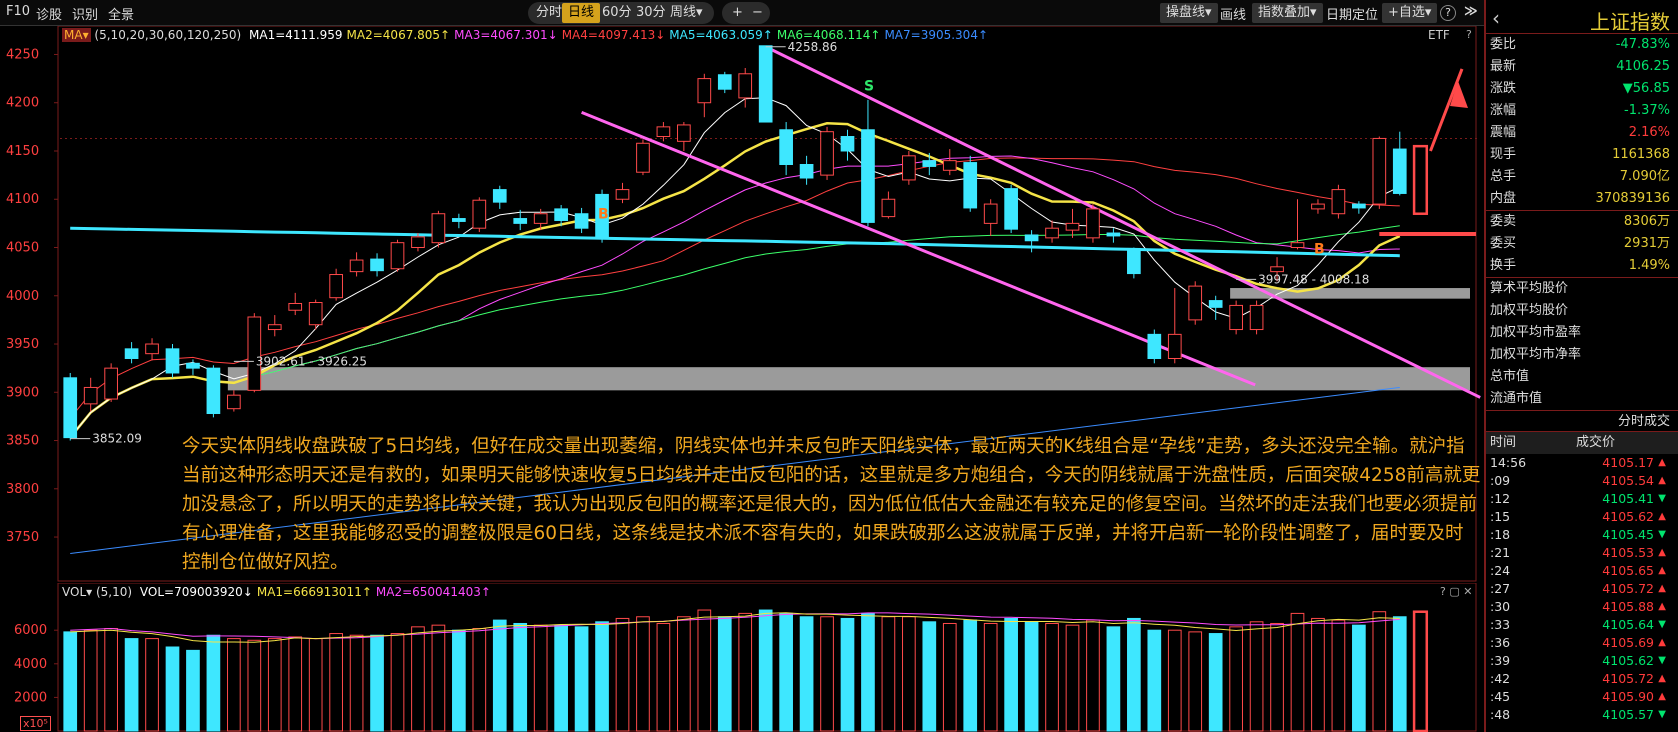 The width and height of the screenshot is (1678, 732). What do you see at coordinates (1582, 589) in the screenshot?
I see `trade-row: :27 4105.72 ▲` at bounding box center [1582, 589].